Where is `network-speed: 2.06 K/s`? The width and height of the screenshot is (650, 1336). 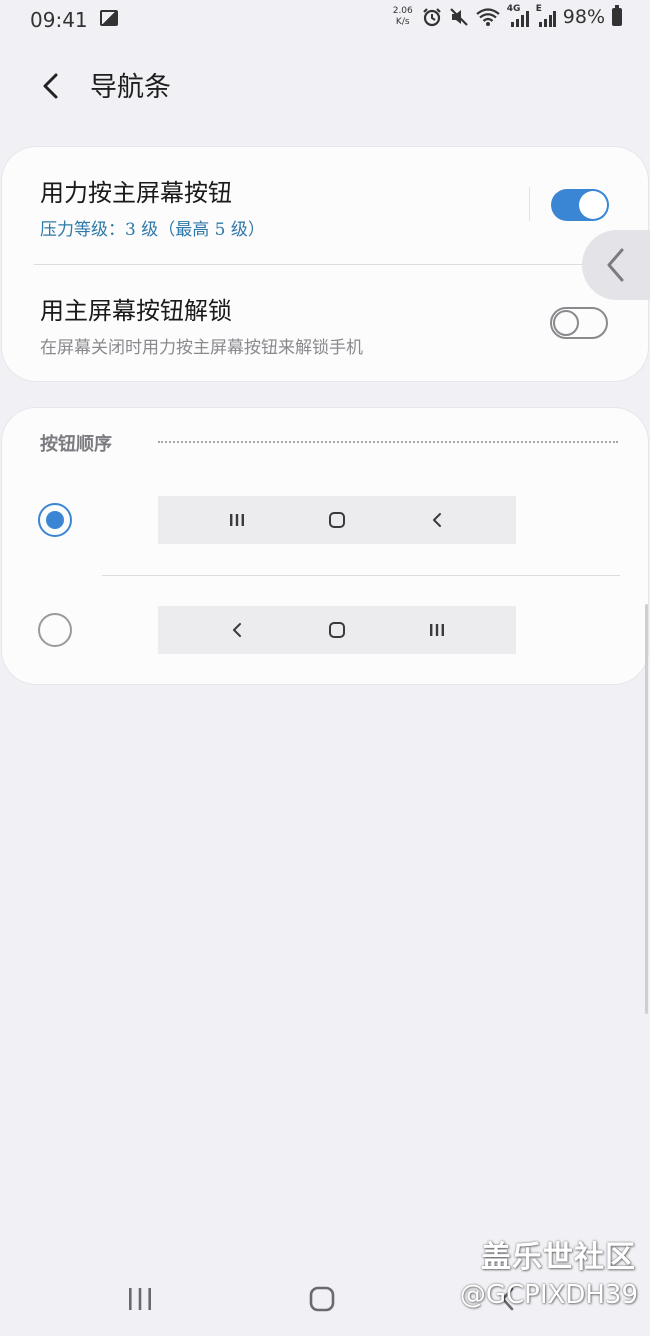 network-speed: 2.06 K/s is located at coordinates (403, 17).